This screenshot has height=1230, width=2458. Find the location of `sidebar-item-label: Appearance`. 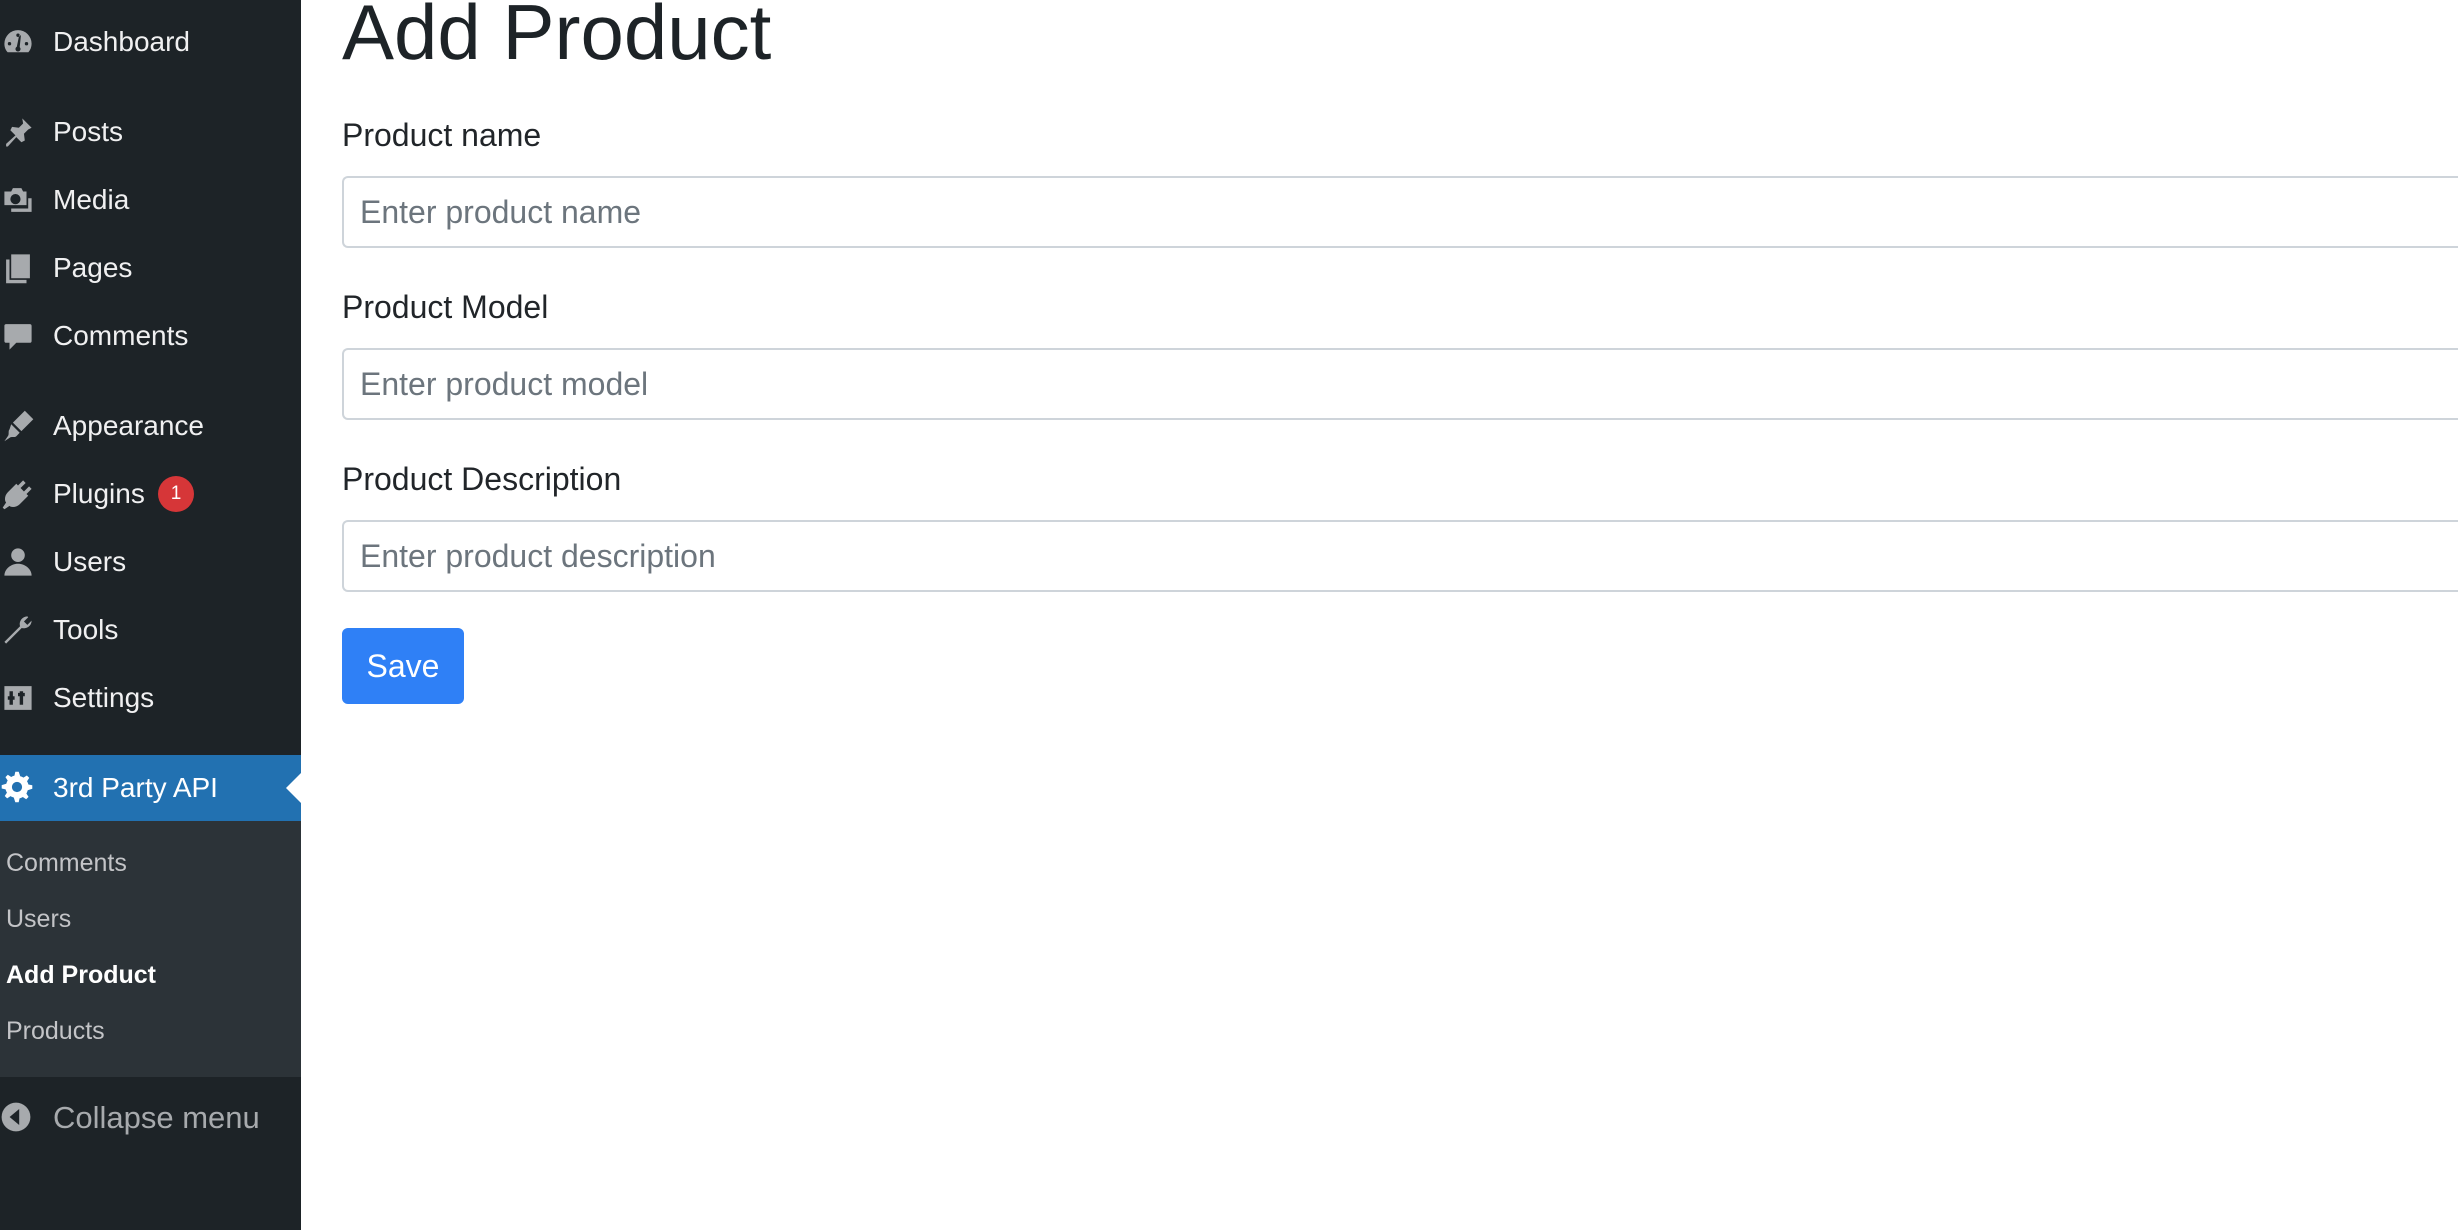

sidebar-item-label: Appearance is located at coordinates (129, 425).